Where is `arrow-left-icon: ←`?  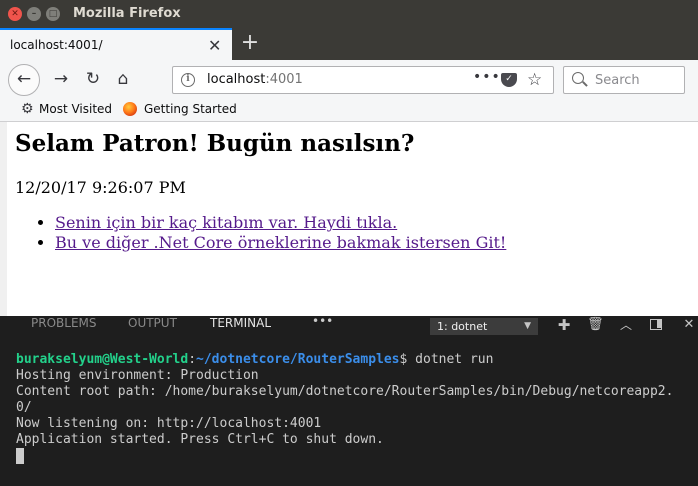 arrow-left-icon: ← is located at coordinates (24, 79).